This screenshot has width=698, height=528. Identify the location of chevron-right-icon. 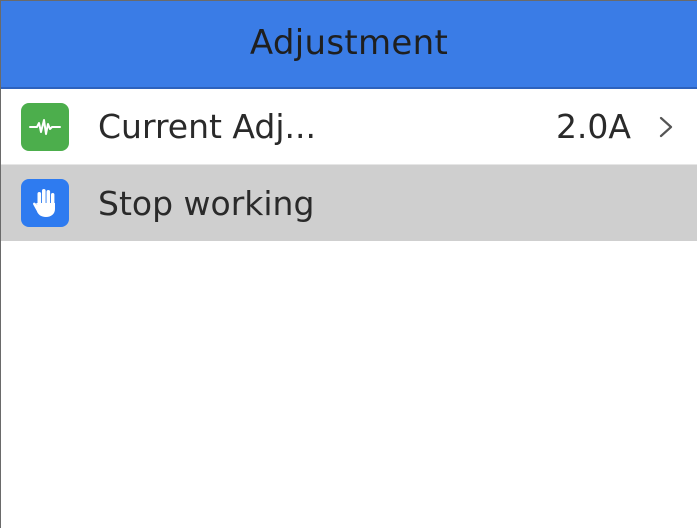
(666, 126).